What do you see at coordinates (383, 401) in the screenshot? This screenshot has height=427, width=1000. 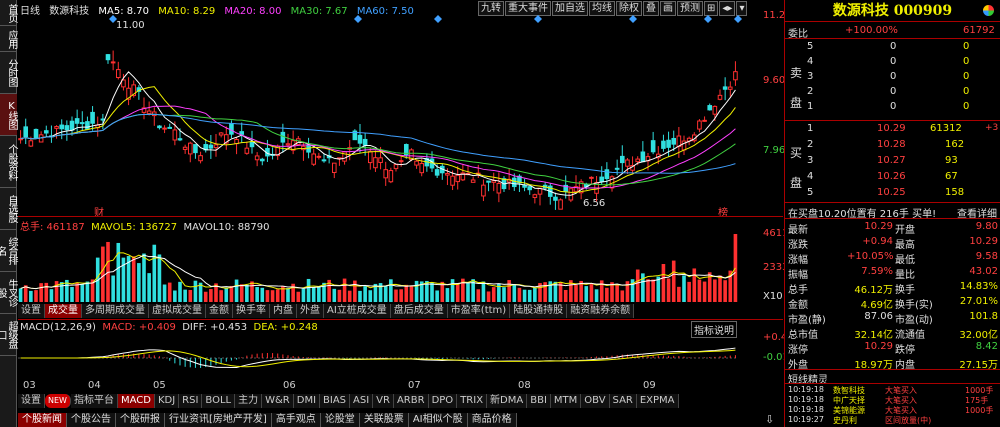 I see `indicator-select-12: VR` at bounding box center [383, 401].